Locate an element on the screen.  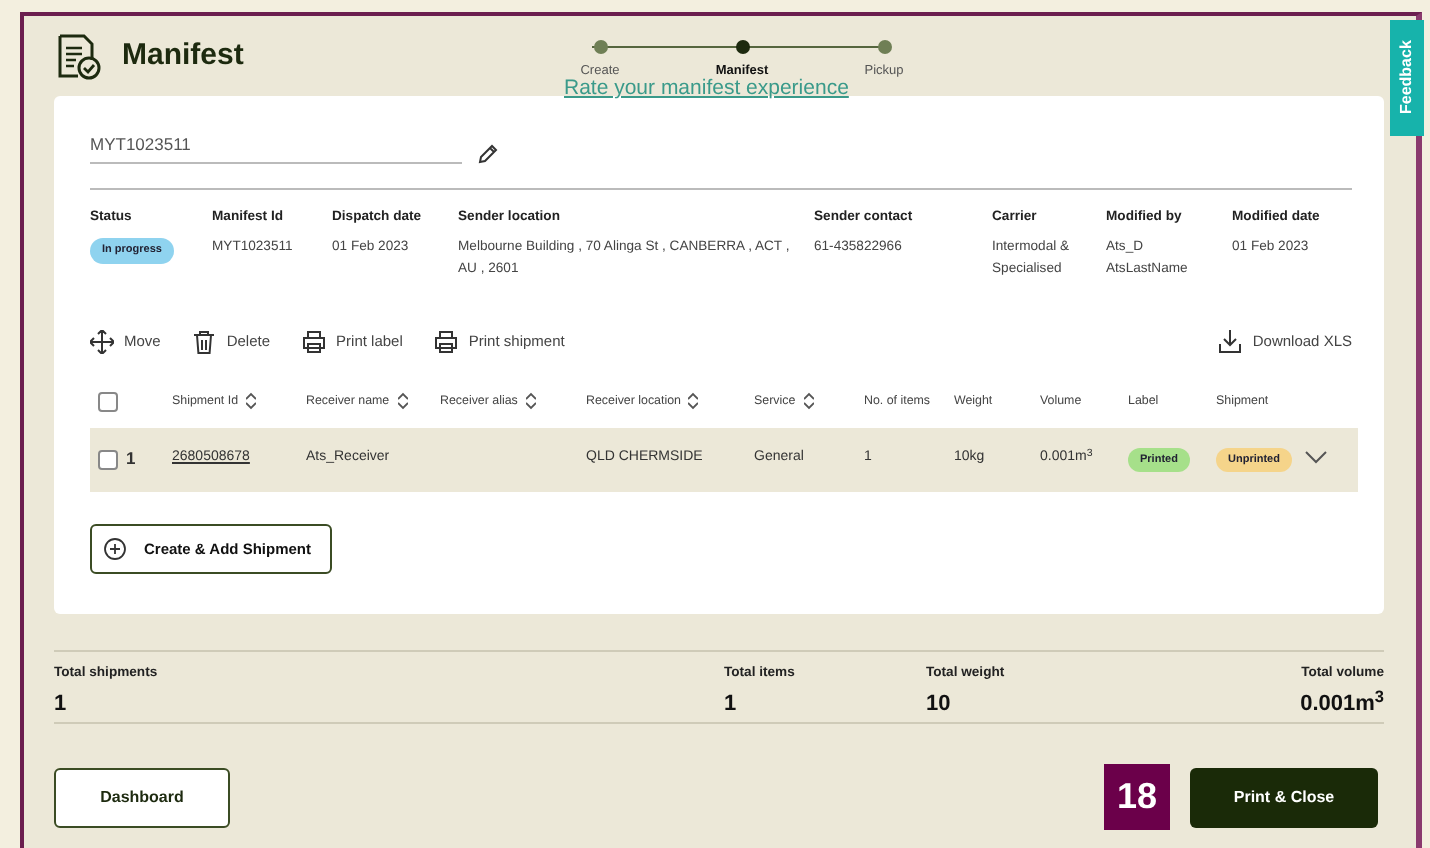
total-value: 10 is located at coordinates (939, 705).